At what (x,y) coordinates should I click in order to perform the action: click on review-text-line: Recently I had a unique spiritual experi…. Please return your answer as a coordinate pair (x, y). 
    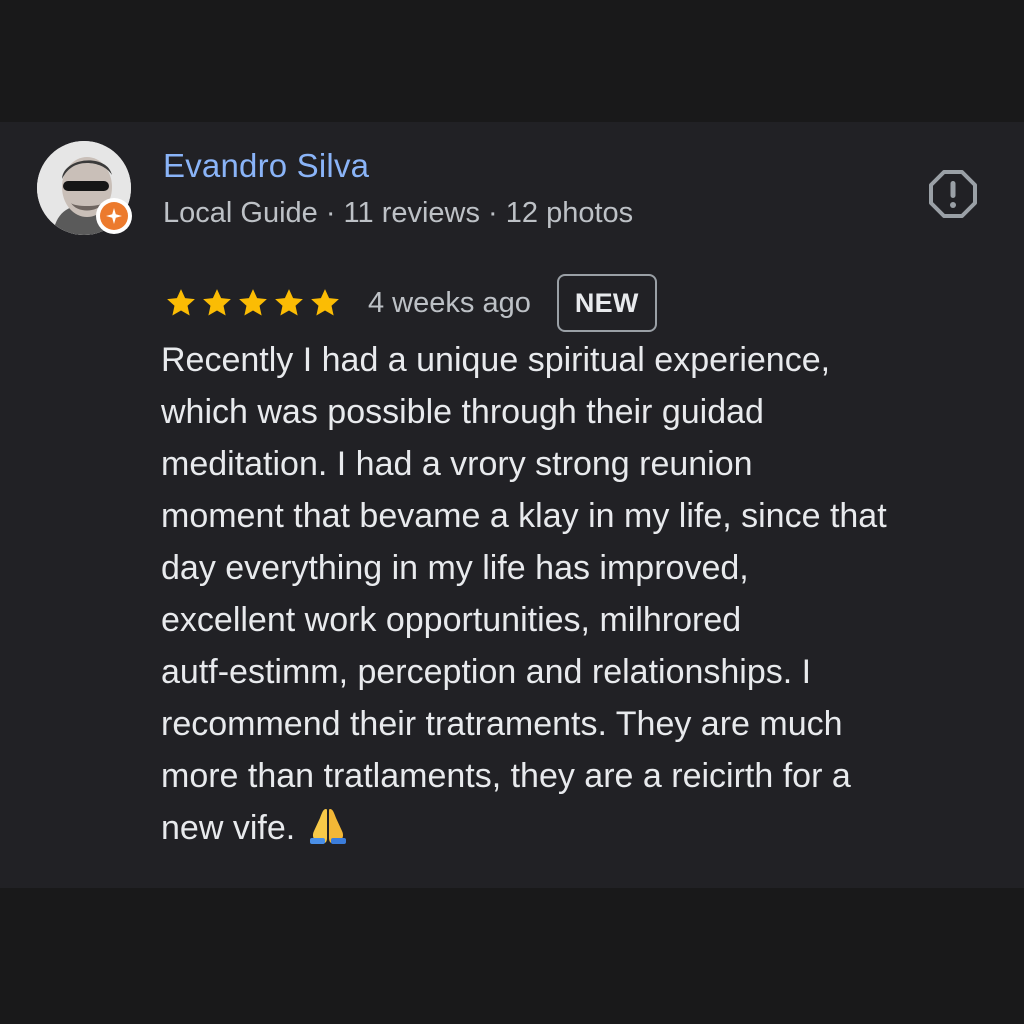
    Looking at the image, I should click on (496, 360).